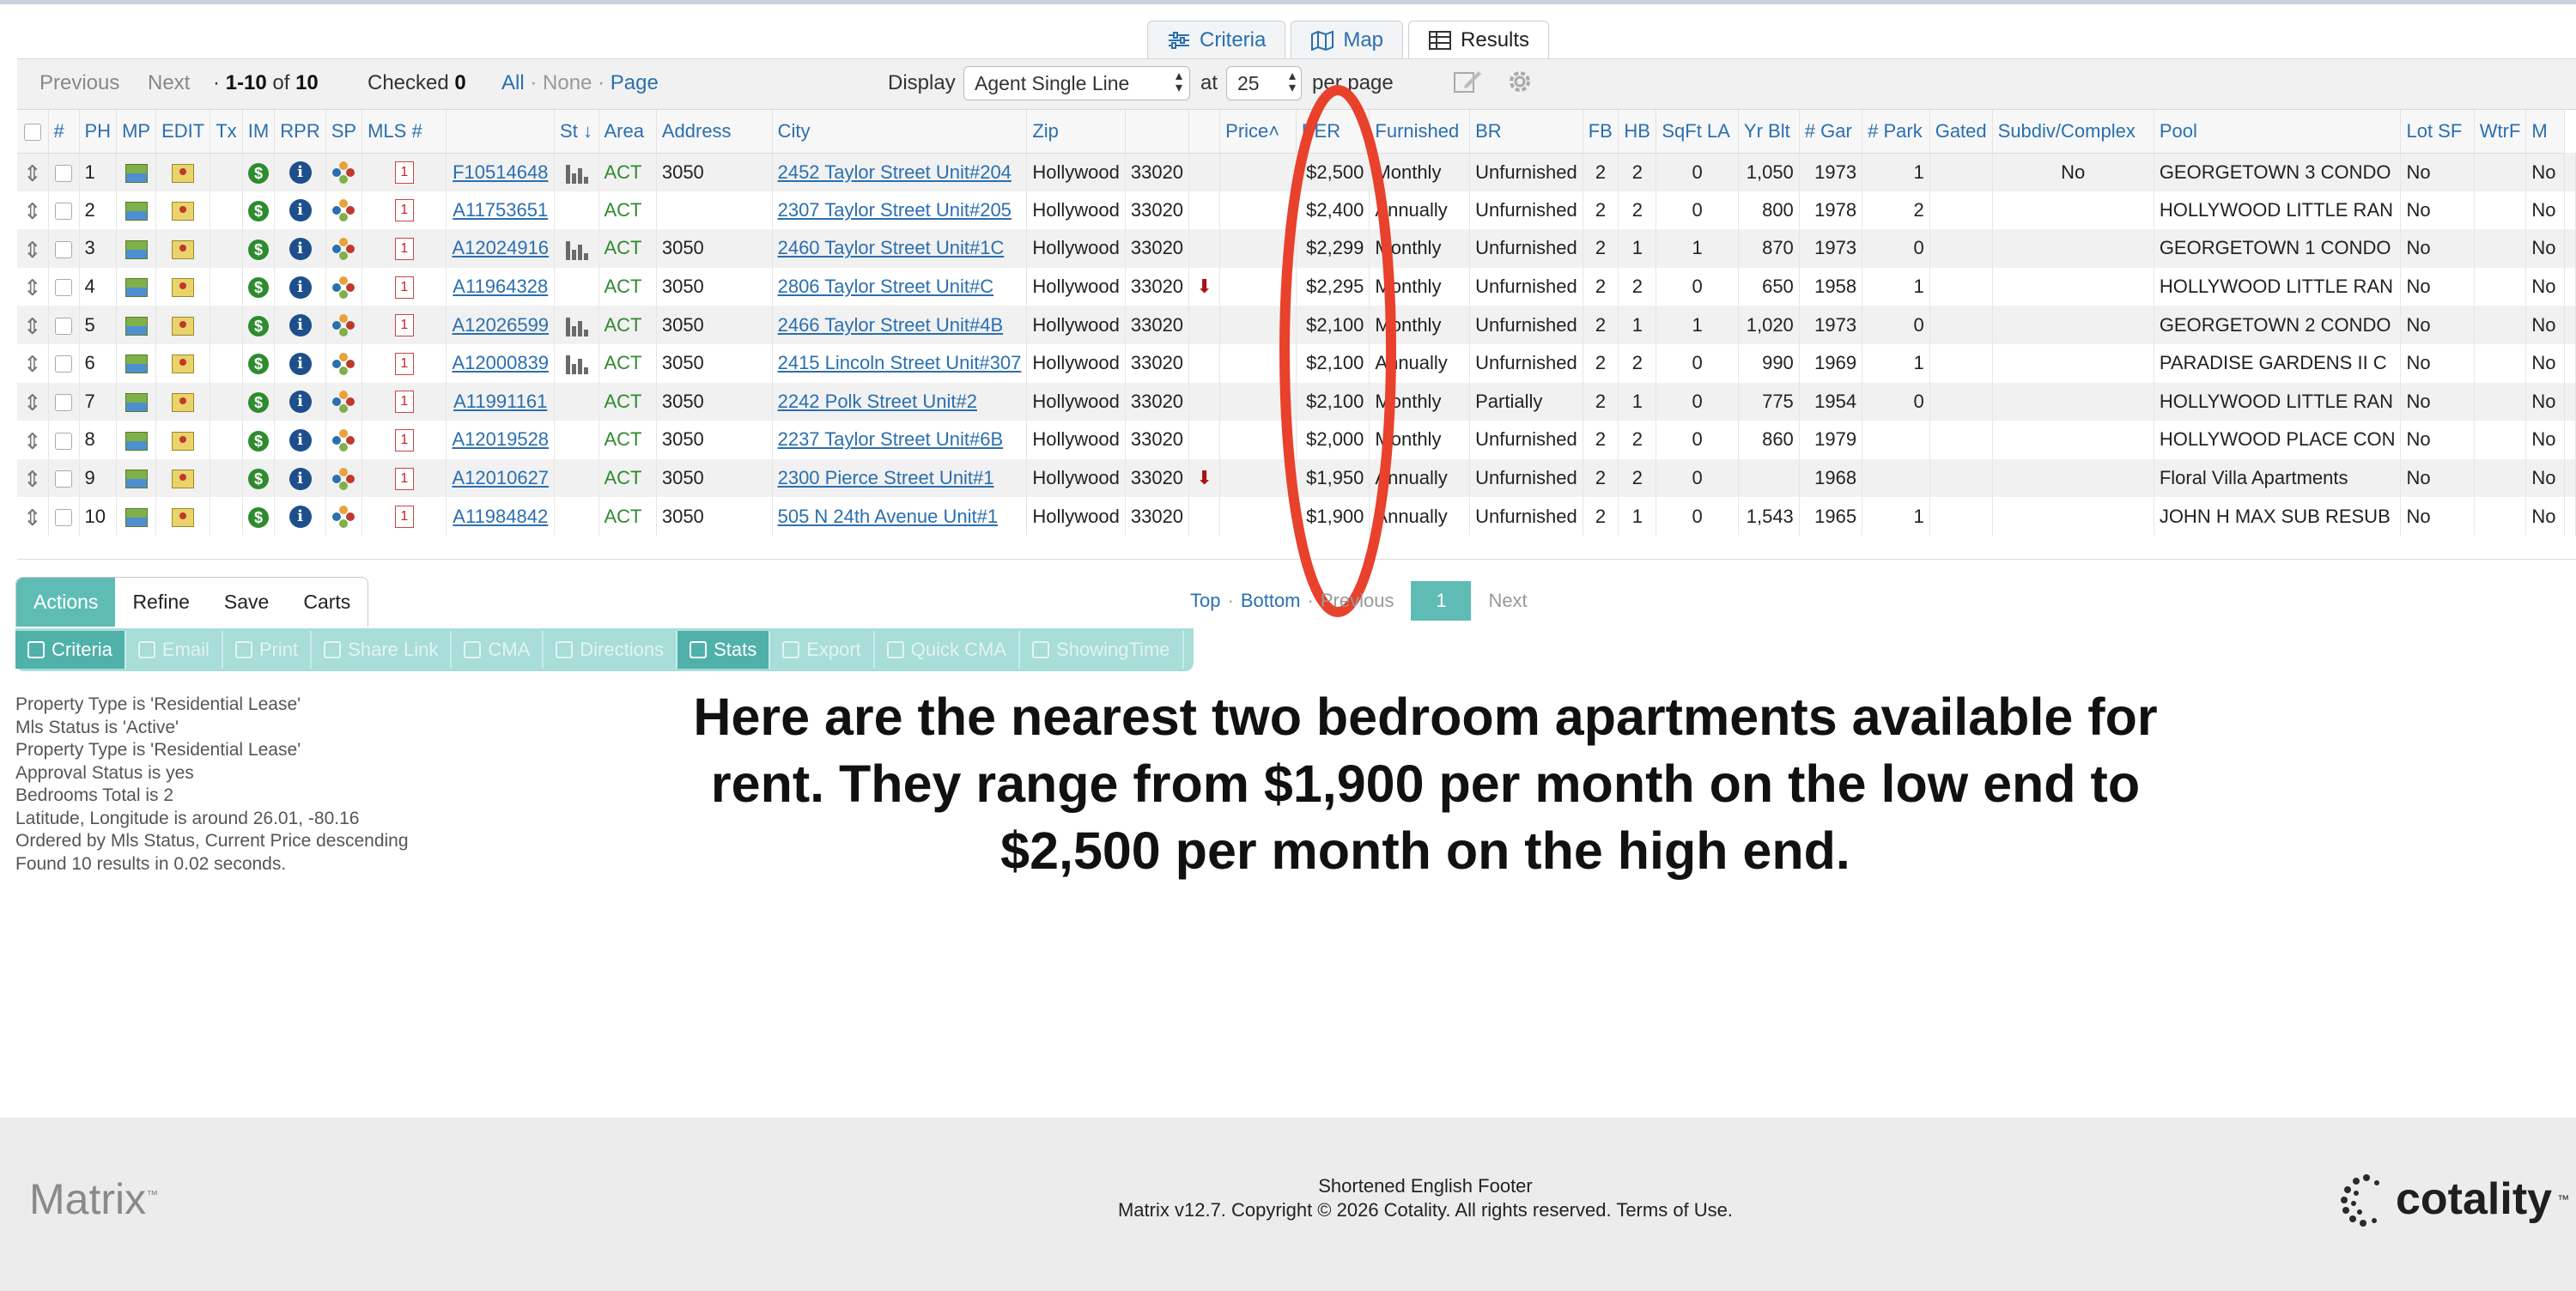 Image resolution: width=2576 pixels, height=1291 pixels. I want to click on column-header: HB, so click(1638, 132).